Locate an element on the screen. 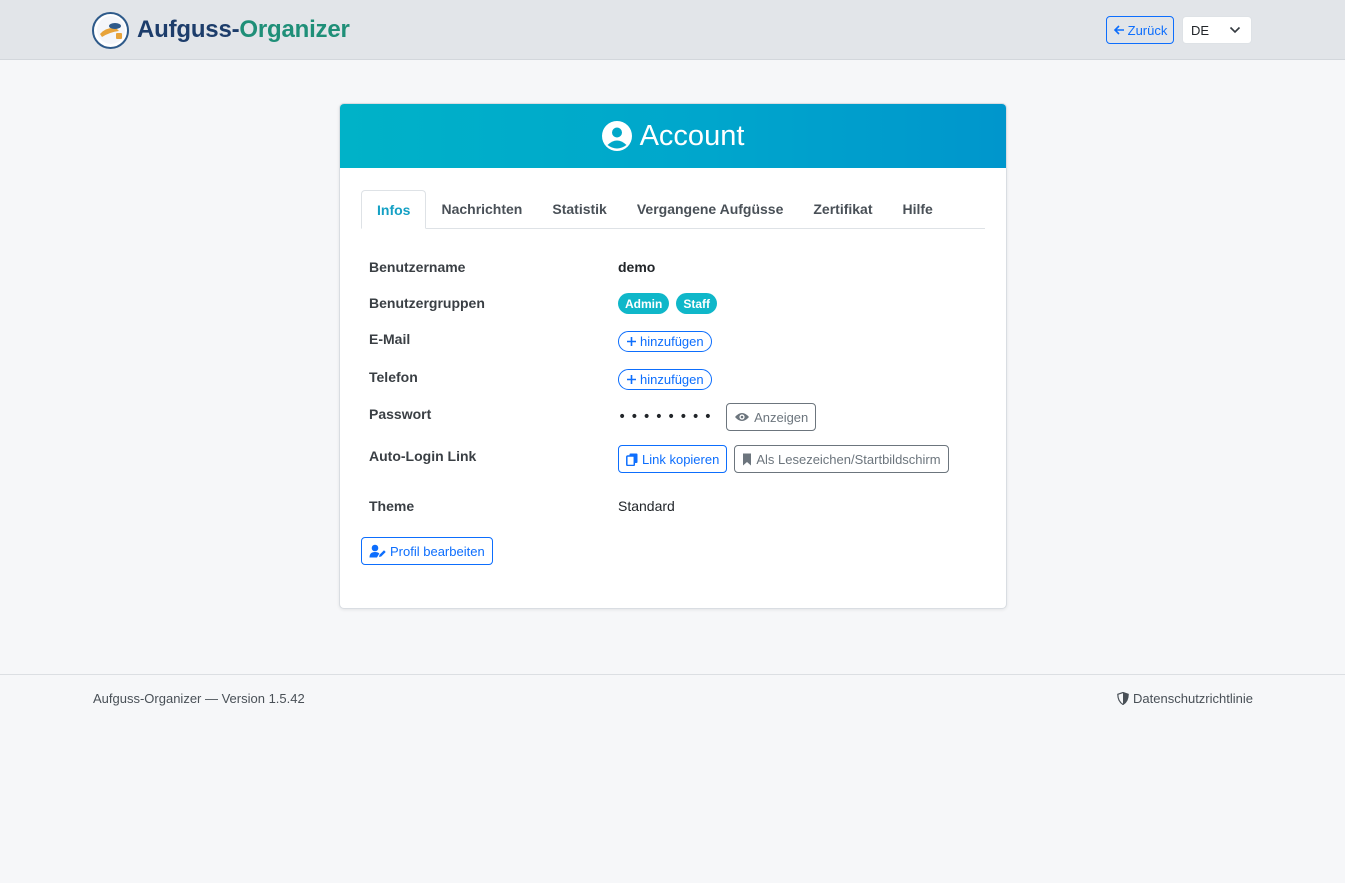 The width and height of the screenshot is (1345, 883). back-button-label: Zurück is located at coordinates (1147, 30).